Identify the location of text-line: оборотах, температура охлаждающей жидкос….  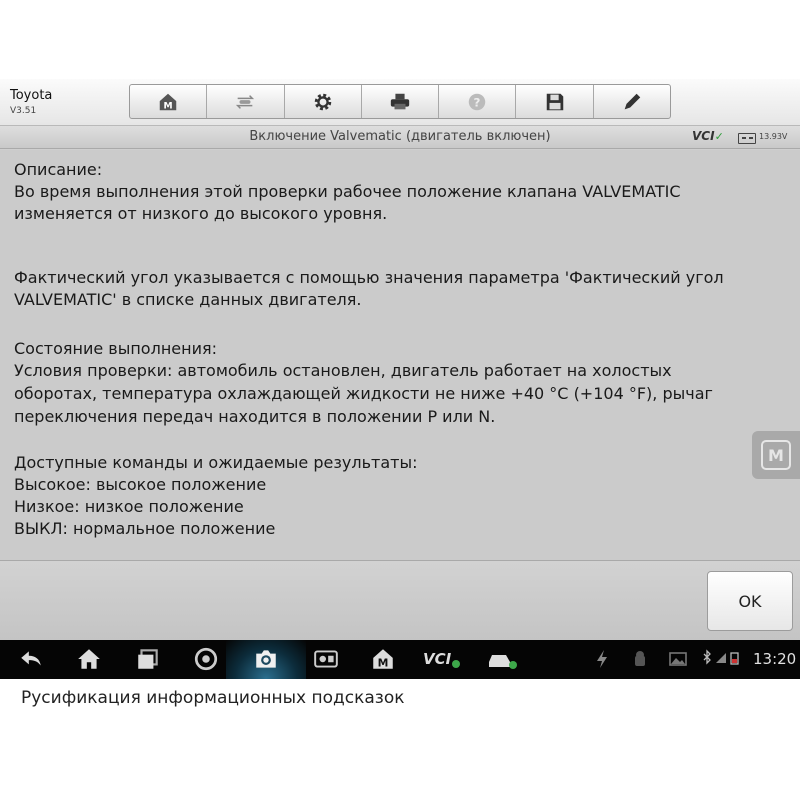
(363, 393).